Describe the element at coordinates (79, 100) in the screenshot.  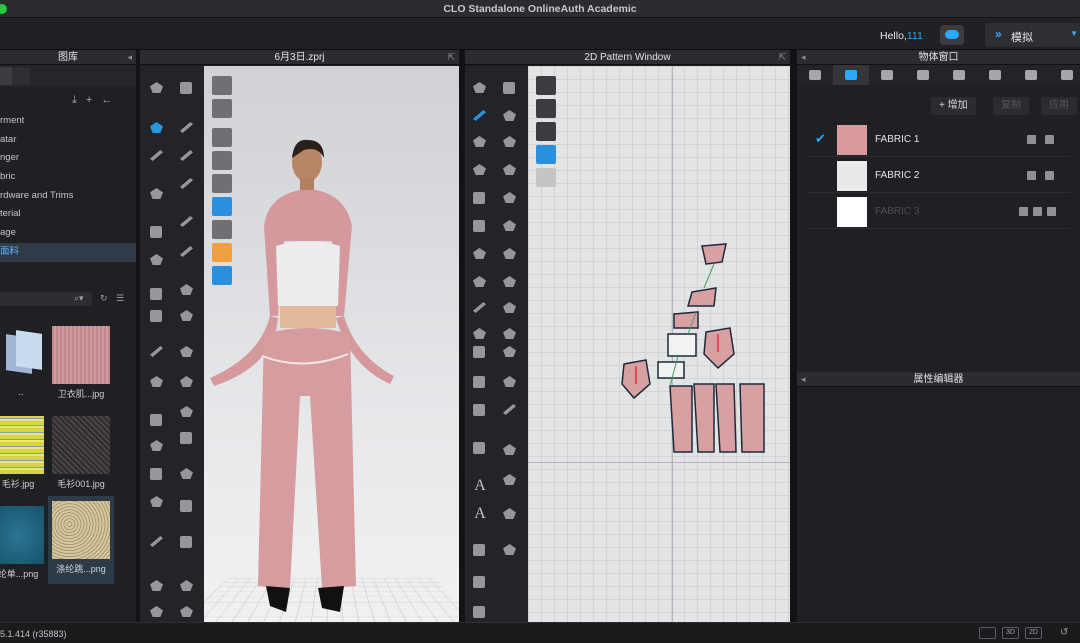
I see `download-icon: ⤓` at that location.